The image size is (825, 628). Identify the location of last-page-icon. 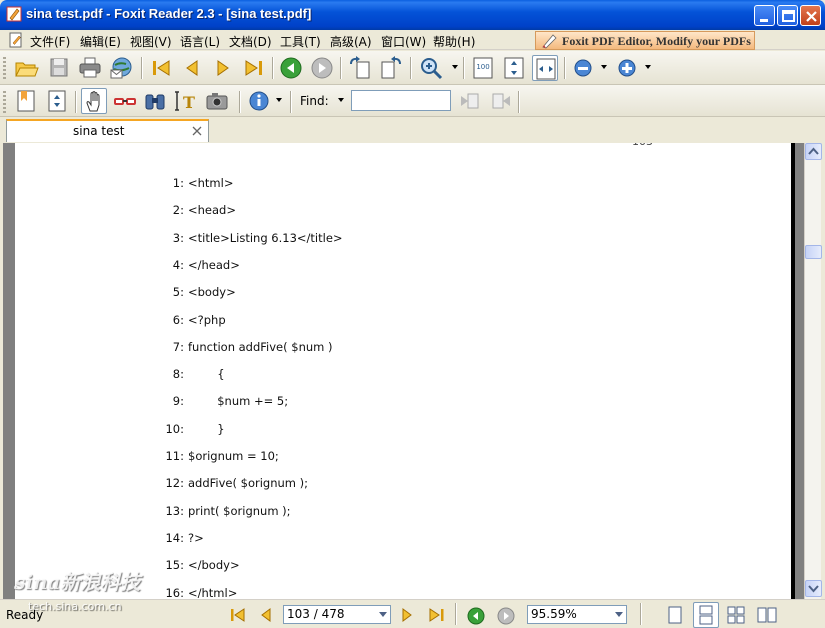
(253, 68).